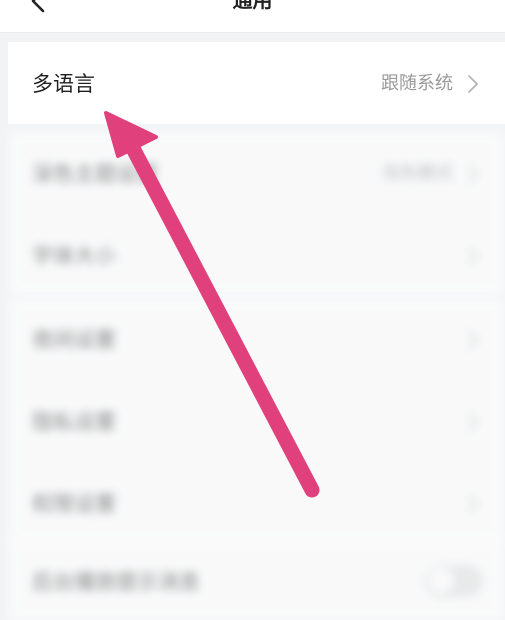  I want to click on row-value: 浅色模式, so click(417, 173).